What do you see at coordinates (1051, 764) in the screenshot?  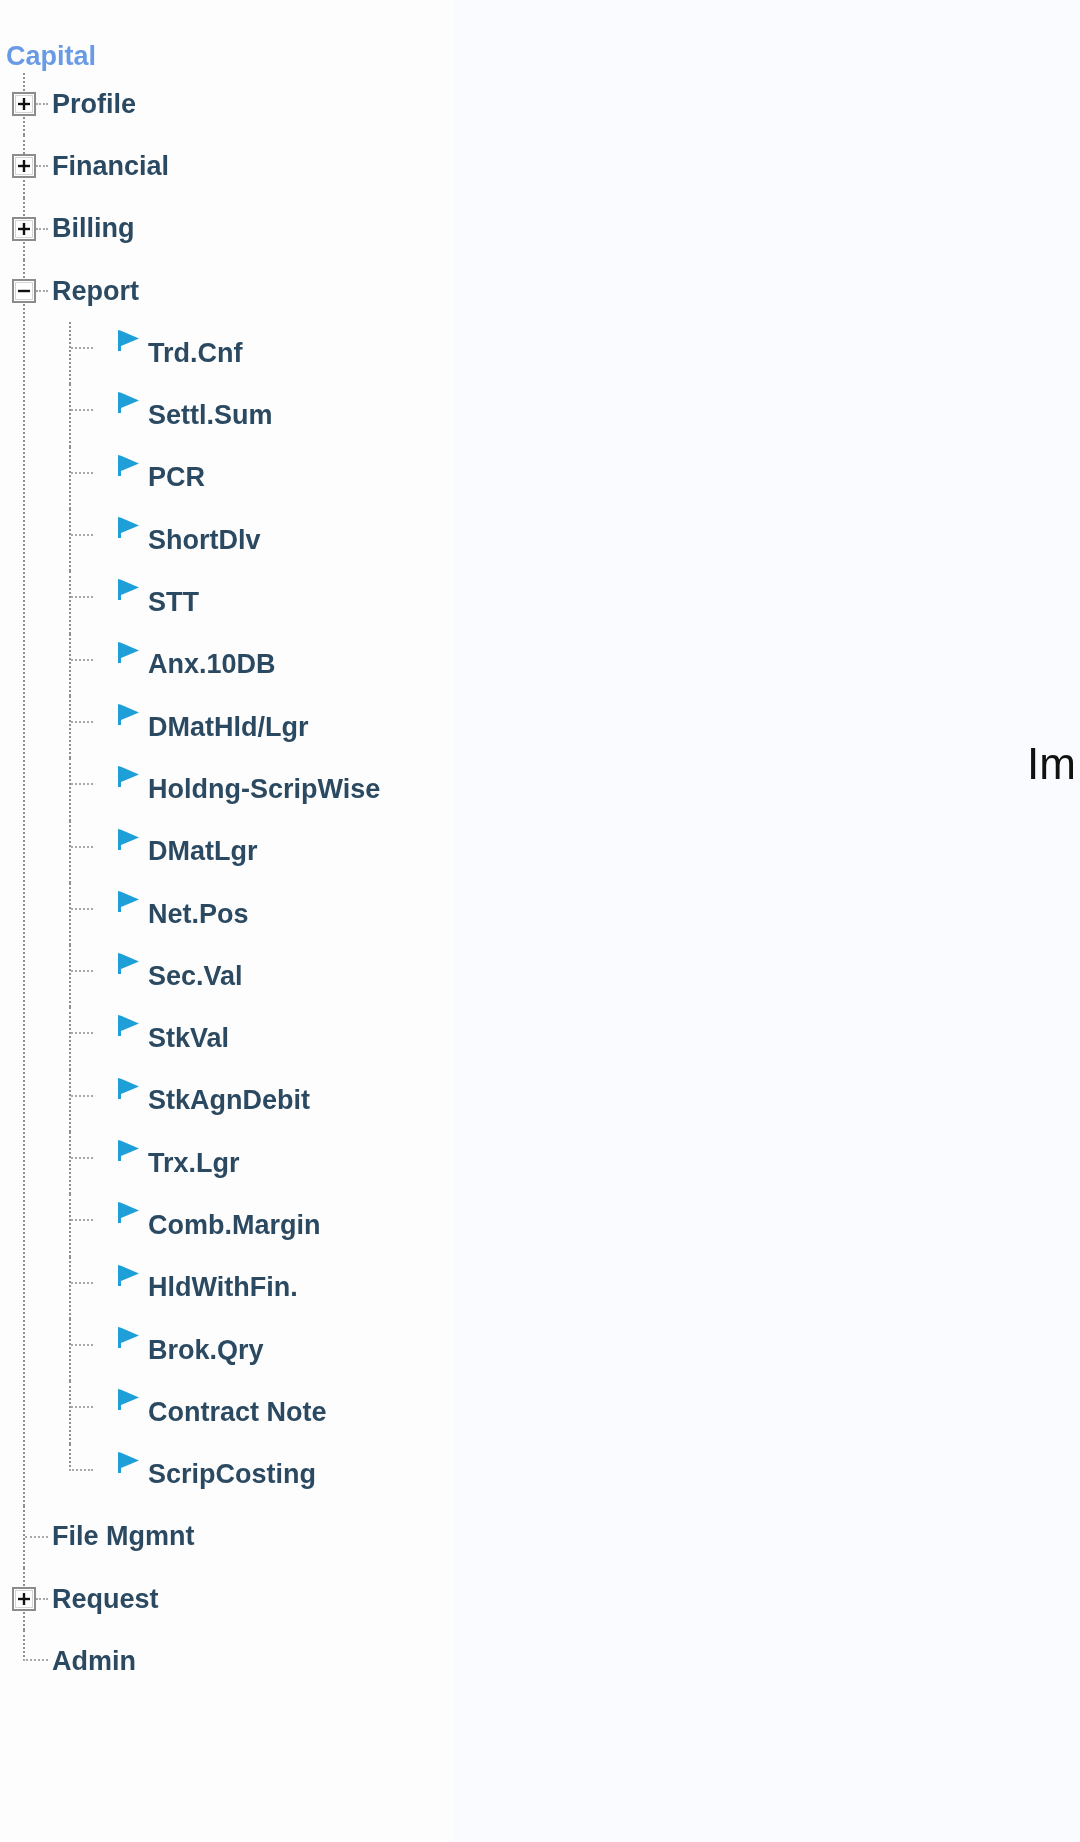 I see `content-text: Im` at bounding box center [1051, 764].